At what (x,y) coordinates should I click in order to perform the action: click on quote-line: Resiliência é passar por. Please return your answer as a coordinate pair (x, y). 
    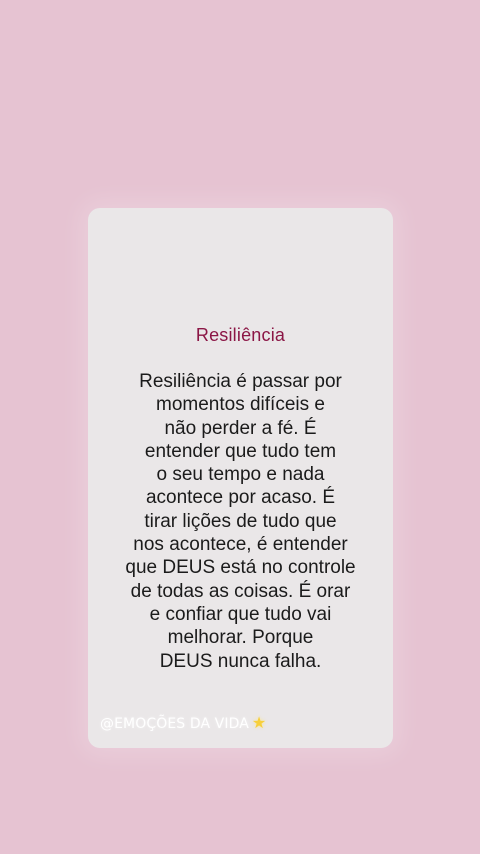
    Looking at the image, I should click on (240, 381).